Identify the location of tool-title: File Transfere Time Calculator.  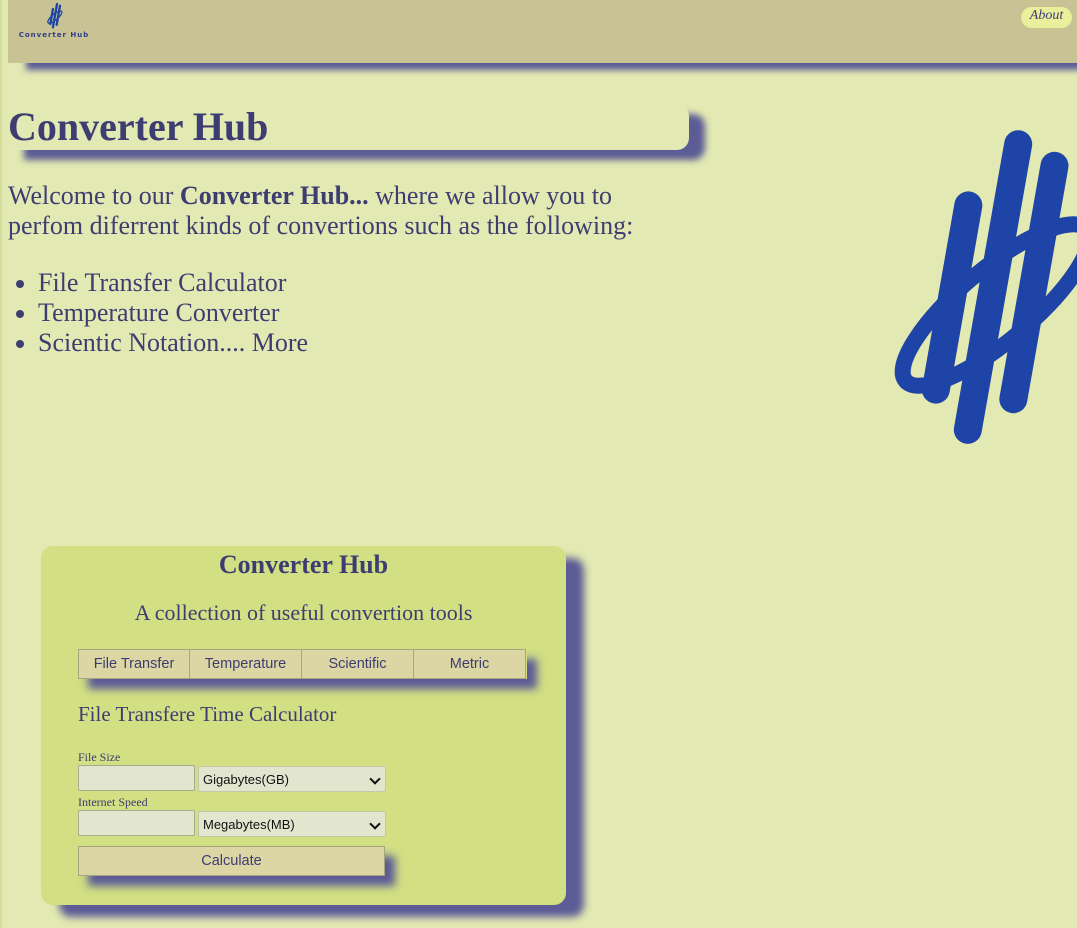
(207, 714).